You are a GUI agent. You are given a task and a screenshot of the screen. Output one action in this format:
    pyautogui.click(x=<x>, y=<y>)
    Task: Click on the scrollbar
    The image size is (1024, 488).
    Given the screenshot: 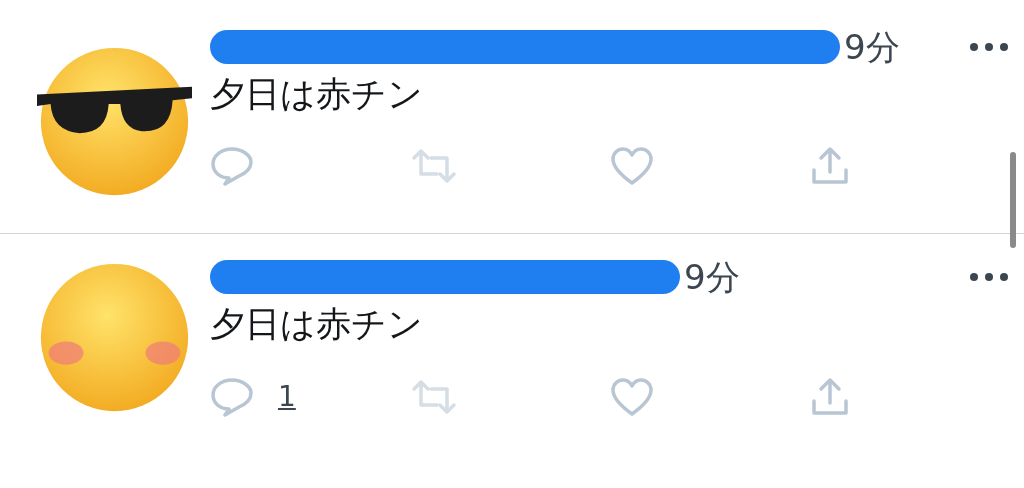 What is the action you would take?
    pyautogui.click(x=1013, y=200)
    